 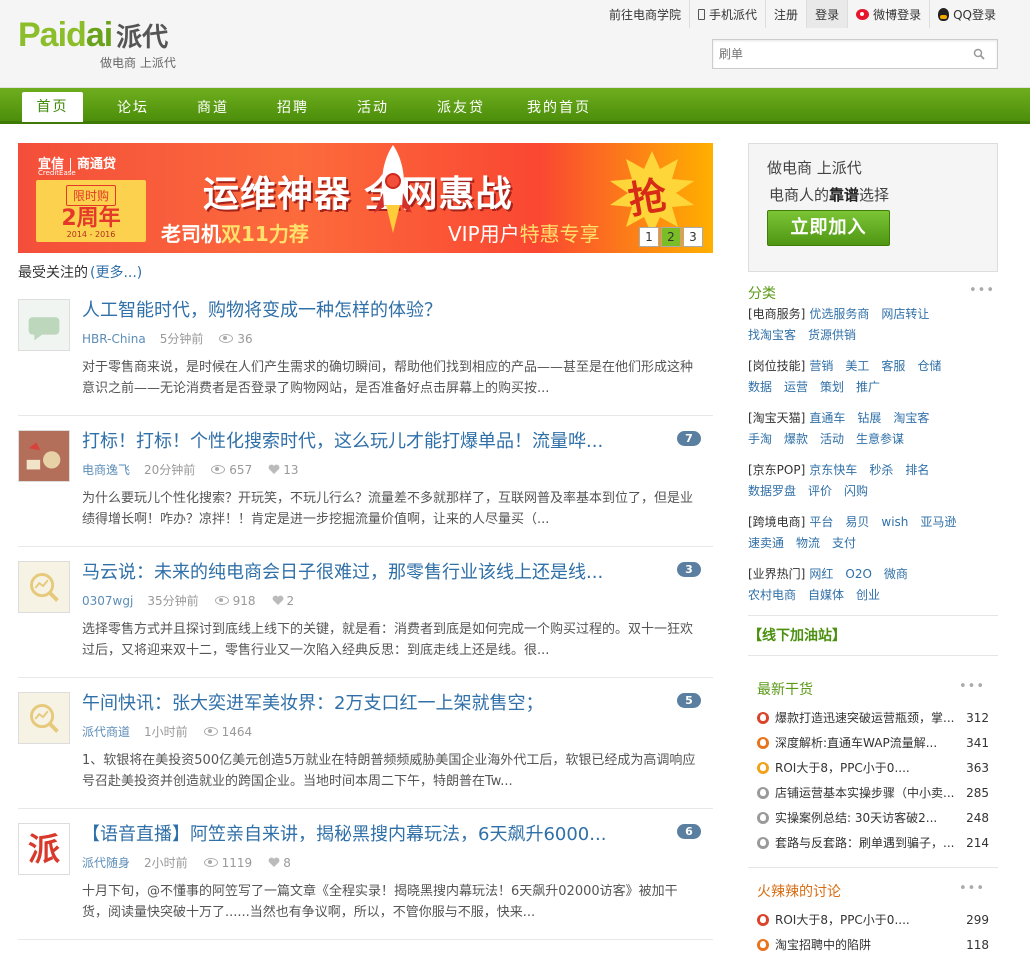 I want to click on category-tag: 找淘宝客, so click(x=772, y=335).